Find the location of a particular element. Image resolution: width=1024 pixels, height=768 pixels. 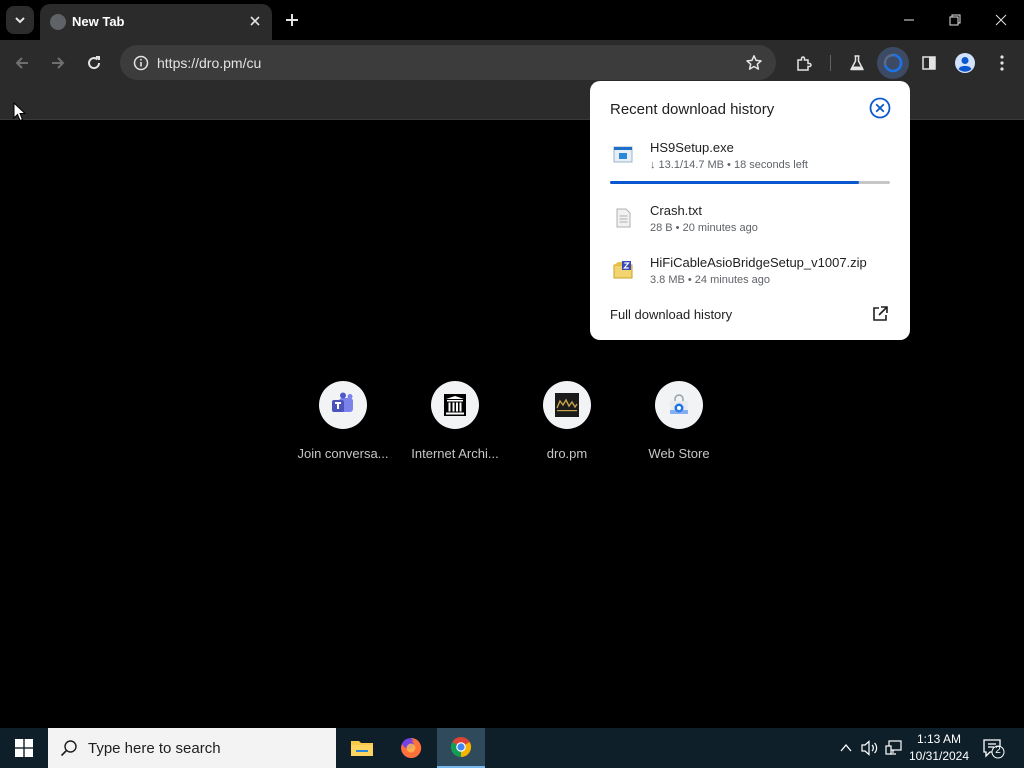

flask-icon is located at coordinates (857, 63).